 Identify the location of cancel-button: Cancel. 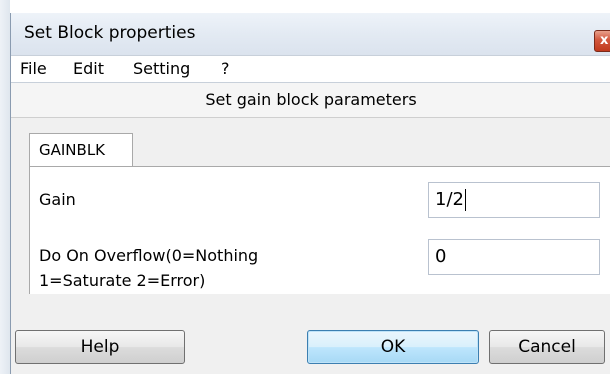
(547, 347).